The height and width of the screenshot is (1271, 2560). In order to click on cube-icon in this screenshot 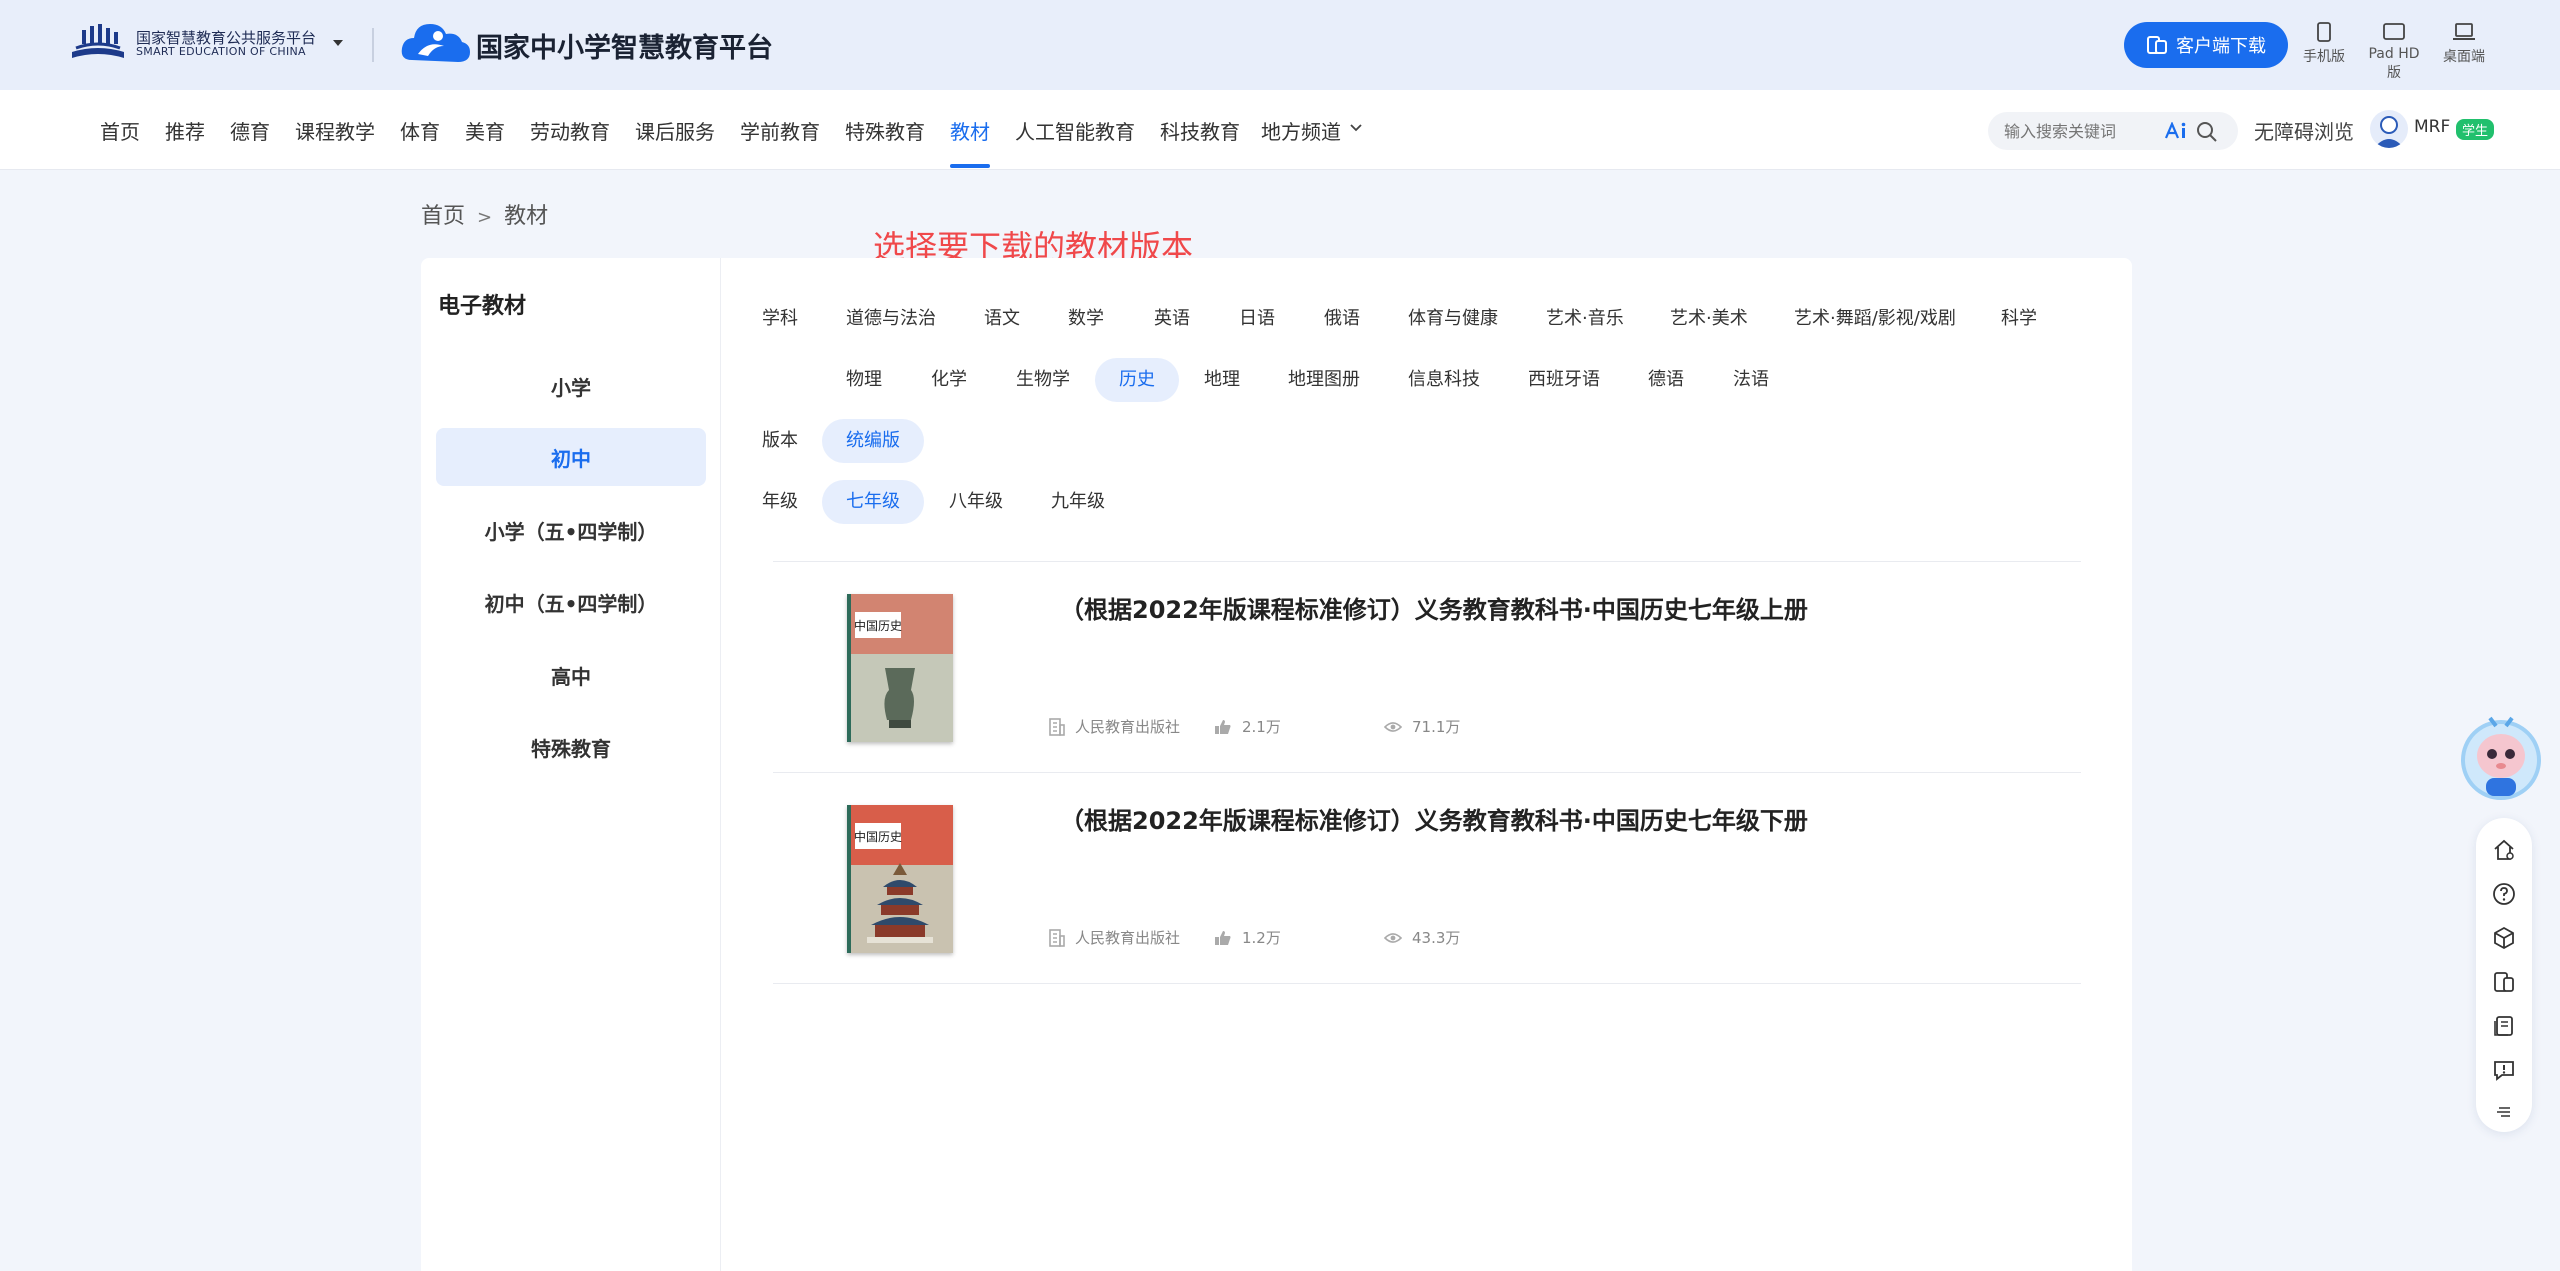, I will do `click(2504, 938)`.